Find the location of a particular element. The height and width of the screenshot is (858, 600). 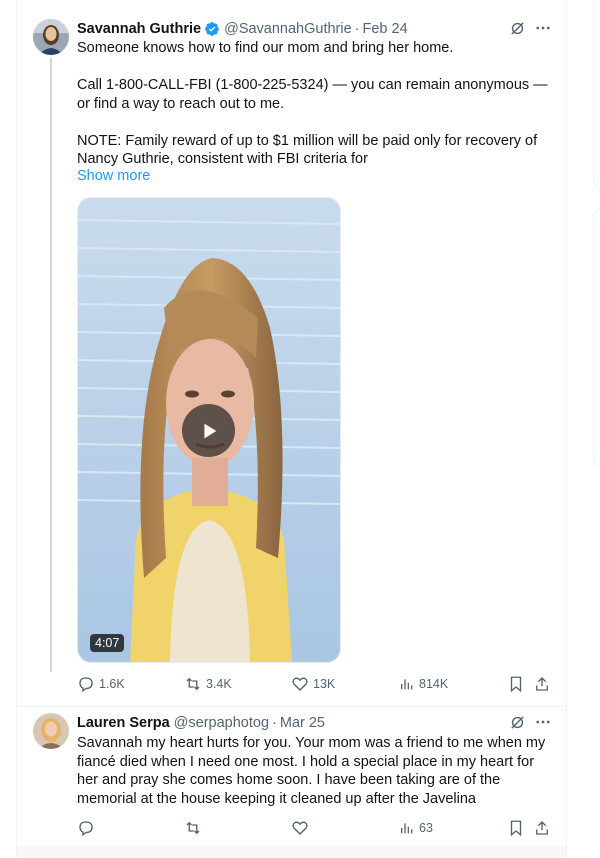

like-button: 13K is located at coordinates (313, 684).